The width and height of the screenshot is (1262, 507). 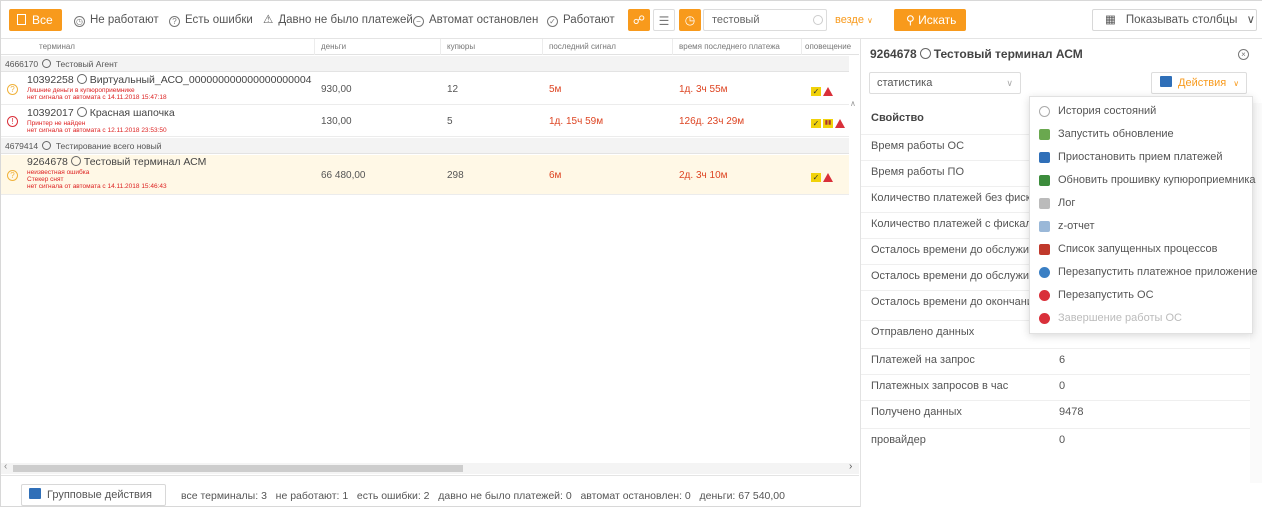 What do you see at coordinates (945, 83) in the screenshot?
I see `view-select: статистика ∨` at bounding box center [945, 83].